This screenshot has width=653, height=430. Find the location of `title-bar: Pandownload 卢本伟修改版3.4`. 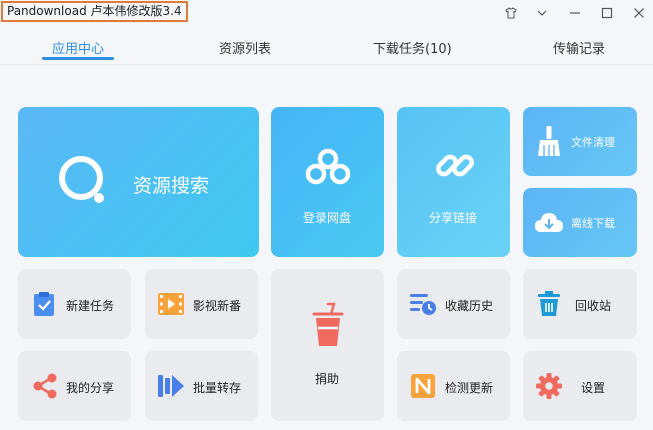

title-bar: Pandownload 卢本伟修改版3.4 is located at coordinates (326, 13).